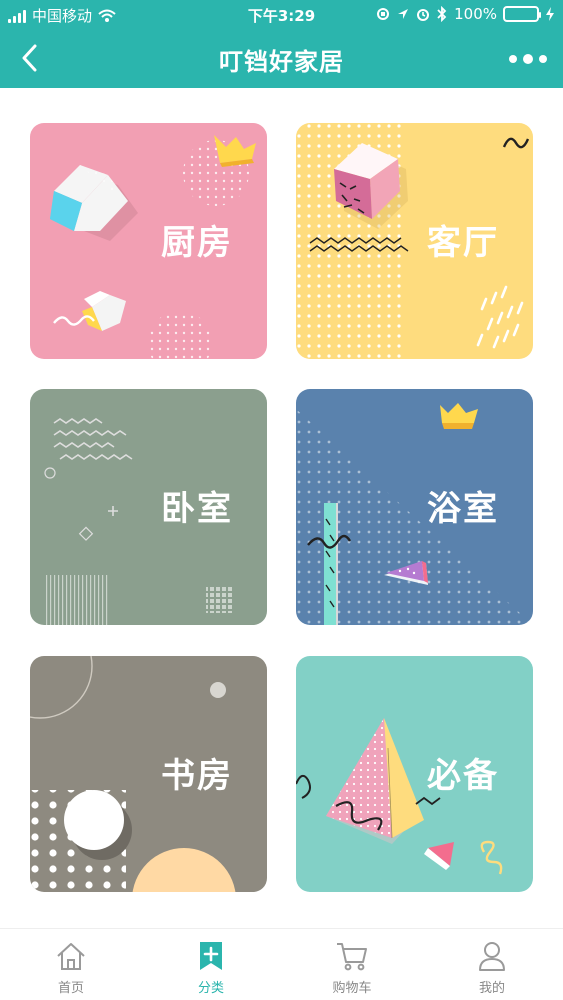 The height and width of the screenshot is (1000, 563). Describe the element at coordinates (403, 14) in the screenshot. I see `location-icon` at that location.